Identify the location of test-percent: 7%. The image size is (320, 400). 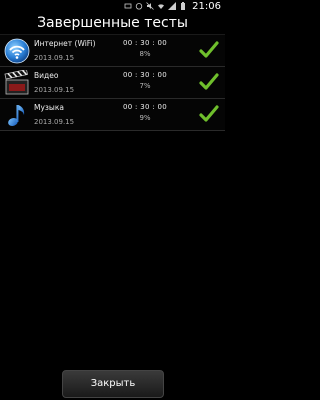
(145, 86).